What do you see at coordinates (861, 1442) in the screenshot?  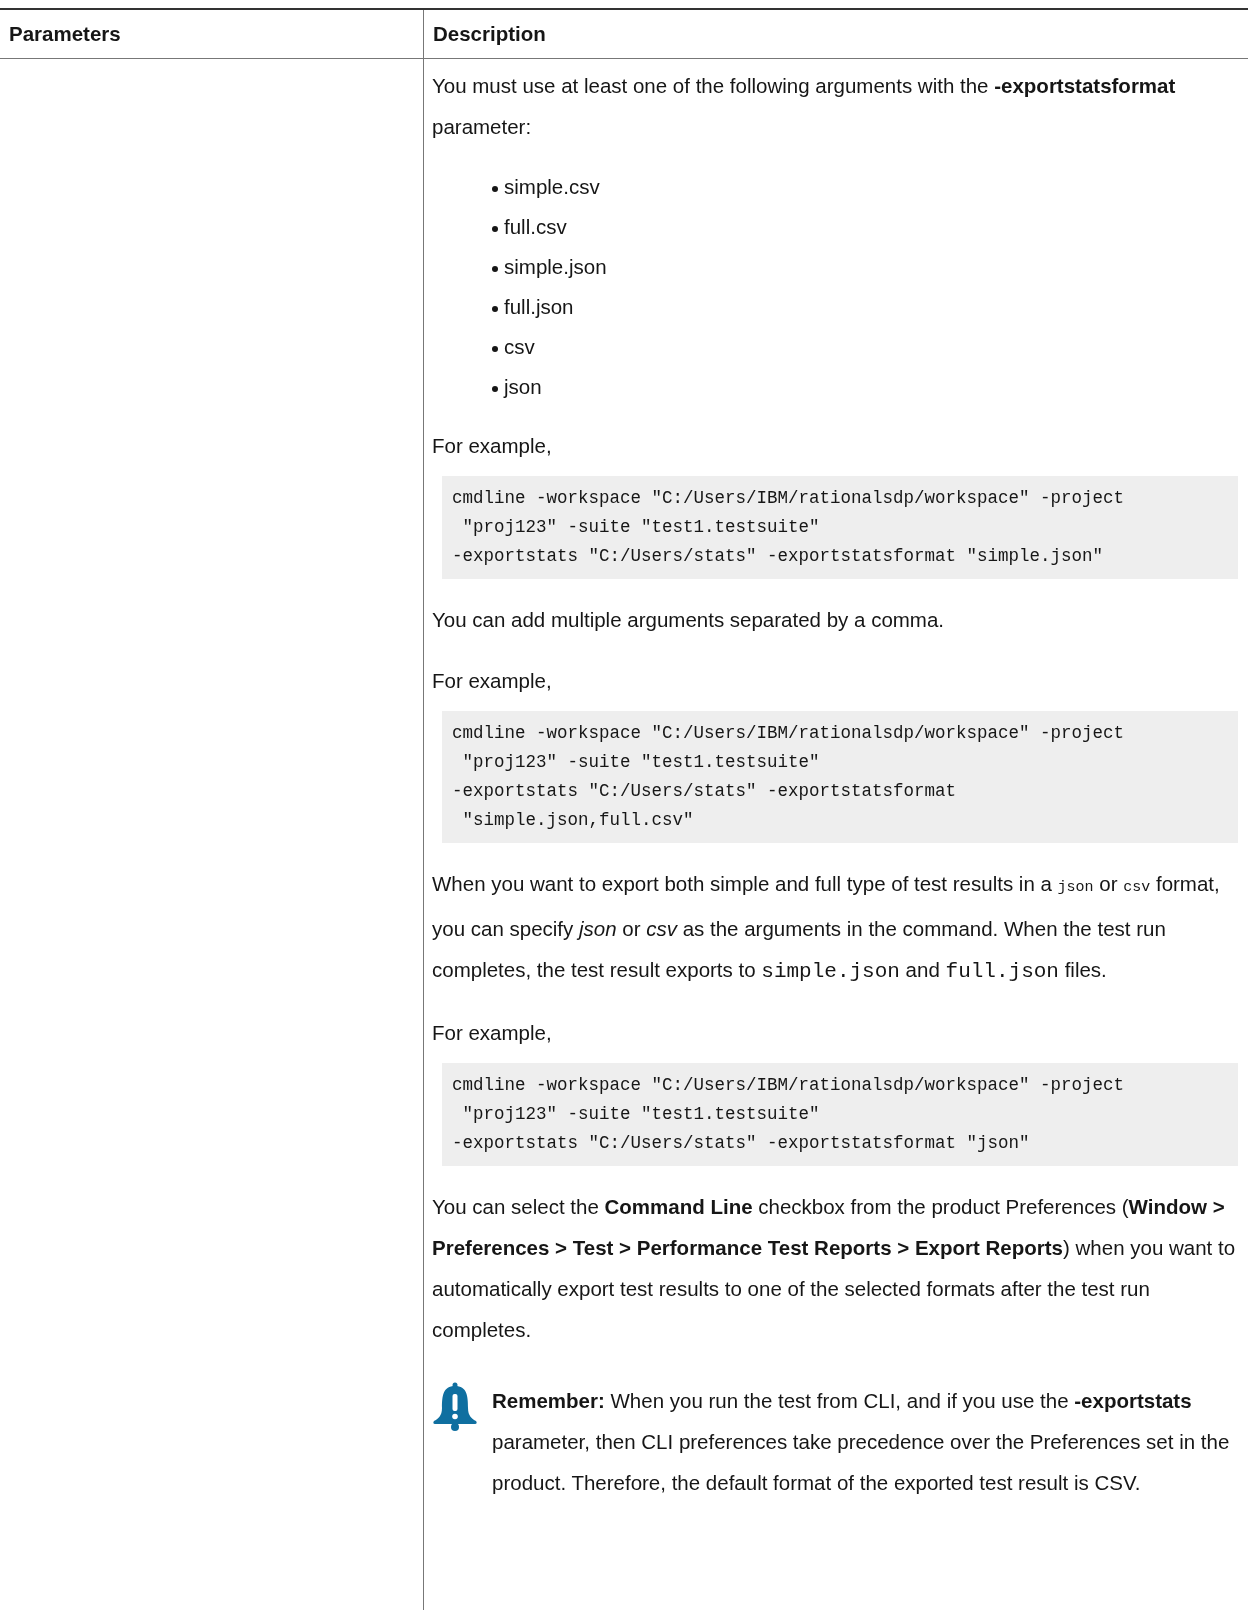 I see `note-text: Remember: When you run the test from CLI, and if you use the -exportstats parameter, then CLI preferences take precedence over the Preferences set in the product. Therefore, the default format of the exported test result is CSV.` at bounding box center [861, 1442].